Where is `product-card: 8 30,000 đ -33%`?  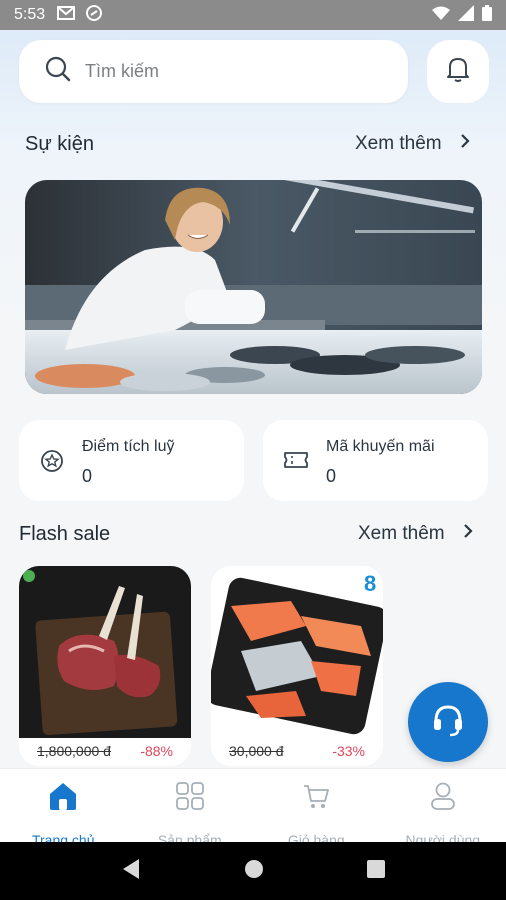
product-card: 8 30,000 đ -33% is located at coordinates (297, 666).